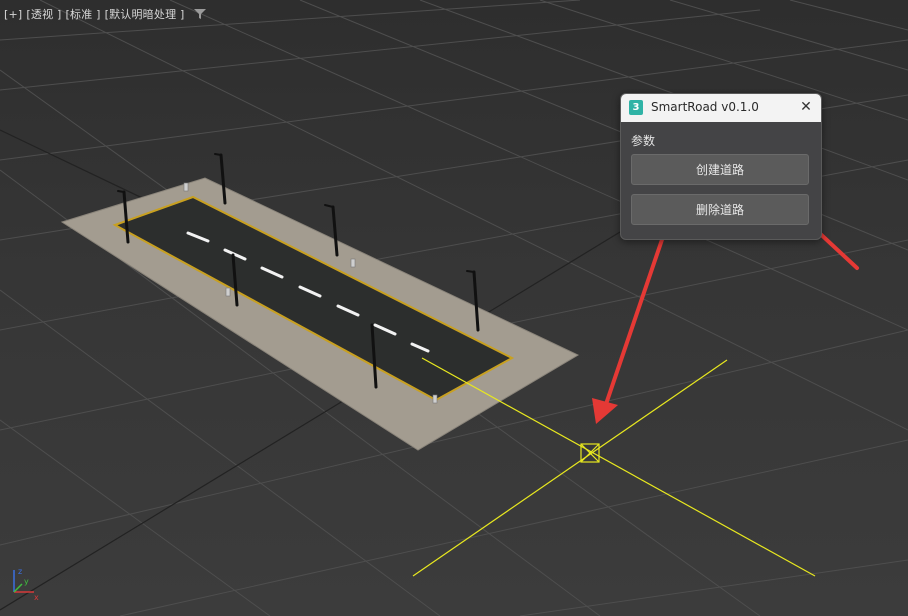  What do you see at coordinates (636, 107) in the screenshot?
I see `3dsmax-app-icon: 3` at bounding box center [636, 107].